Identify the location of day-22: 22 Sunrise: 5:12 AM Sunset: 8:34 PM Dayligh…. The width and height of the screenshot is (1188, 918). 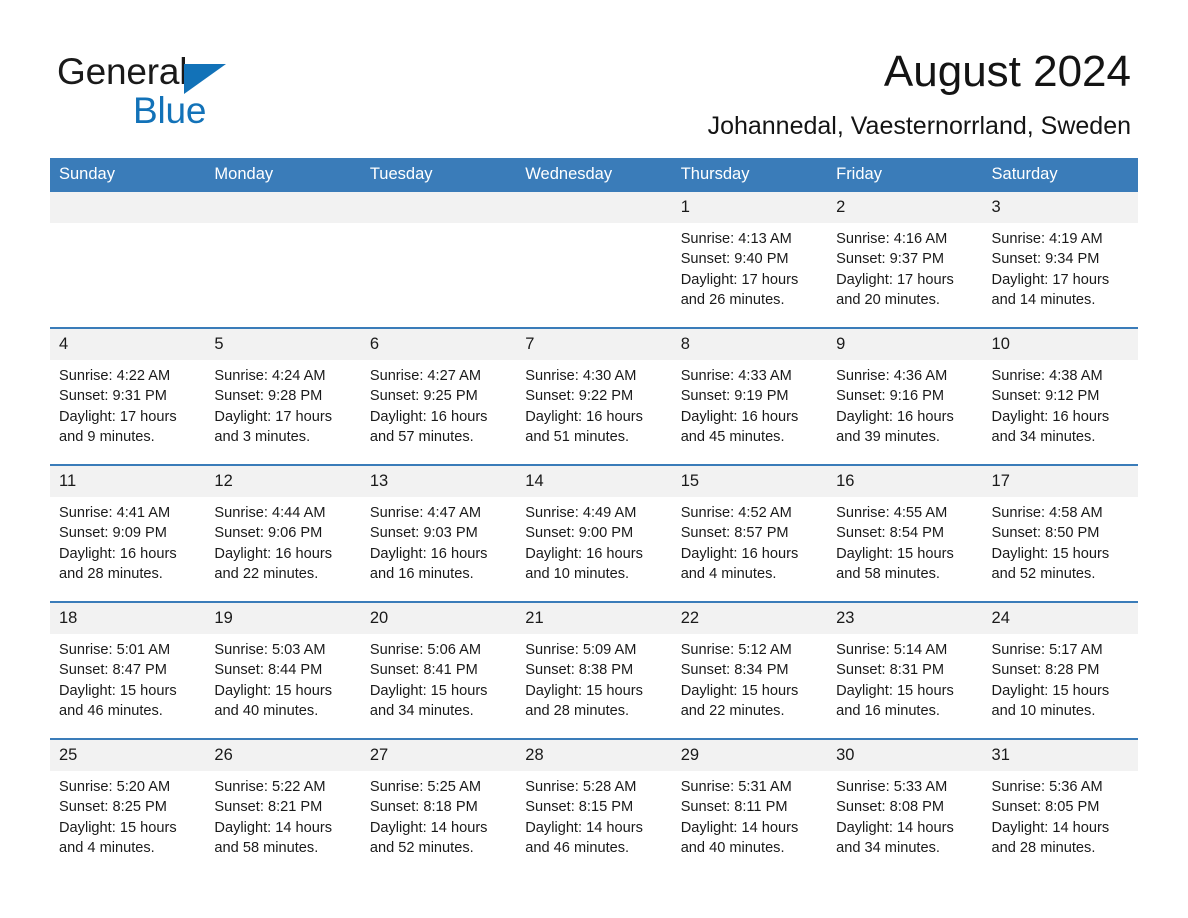
(749, 661).